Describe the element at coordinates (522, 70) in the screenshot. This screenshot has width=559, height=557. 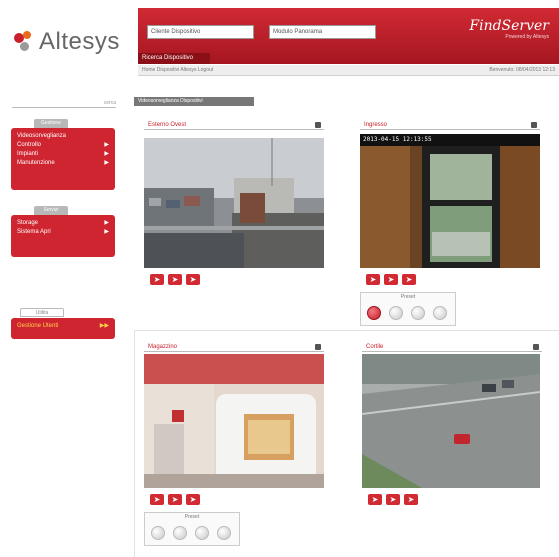
I see `welcome-timestamp: Benvenuto: 08/04/2013 12:13` at that location.